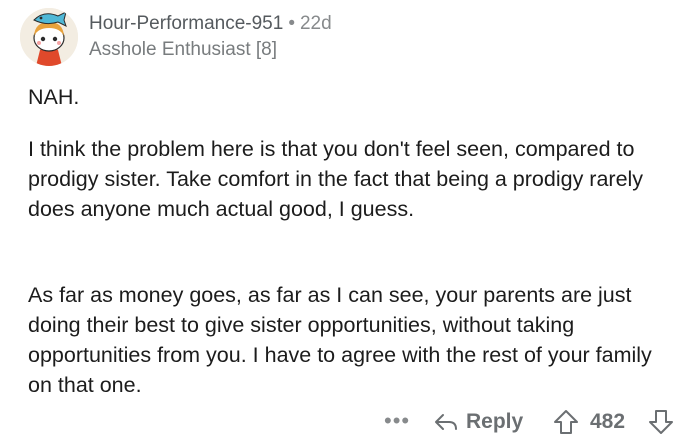 The image size is (700, 446). I want to click on reply-button: Reply, so click(478, 422).